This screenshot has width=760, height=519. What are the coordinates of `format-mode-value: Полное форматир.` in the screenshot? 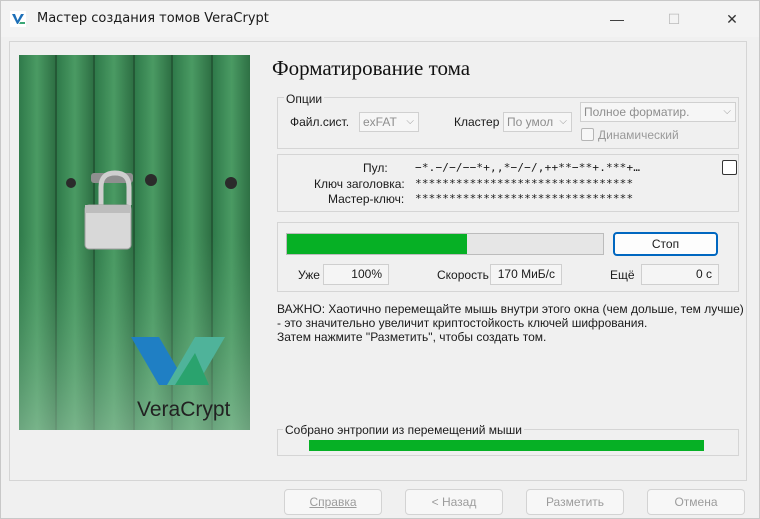 It's located at (637, 112).